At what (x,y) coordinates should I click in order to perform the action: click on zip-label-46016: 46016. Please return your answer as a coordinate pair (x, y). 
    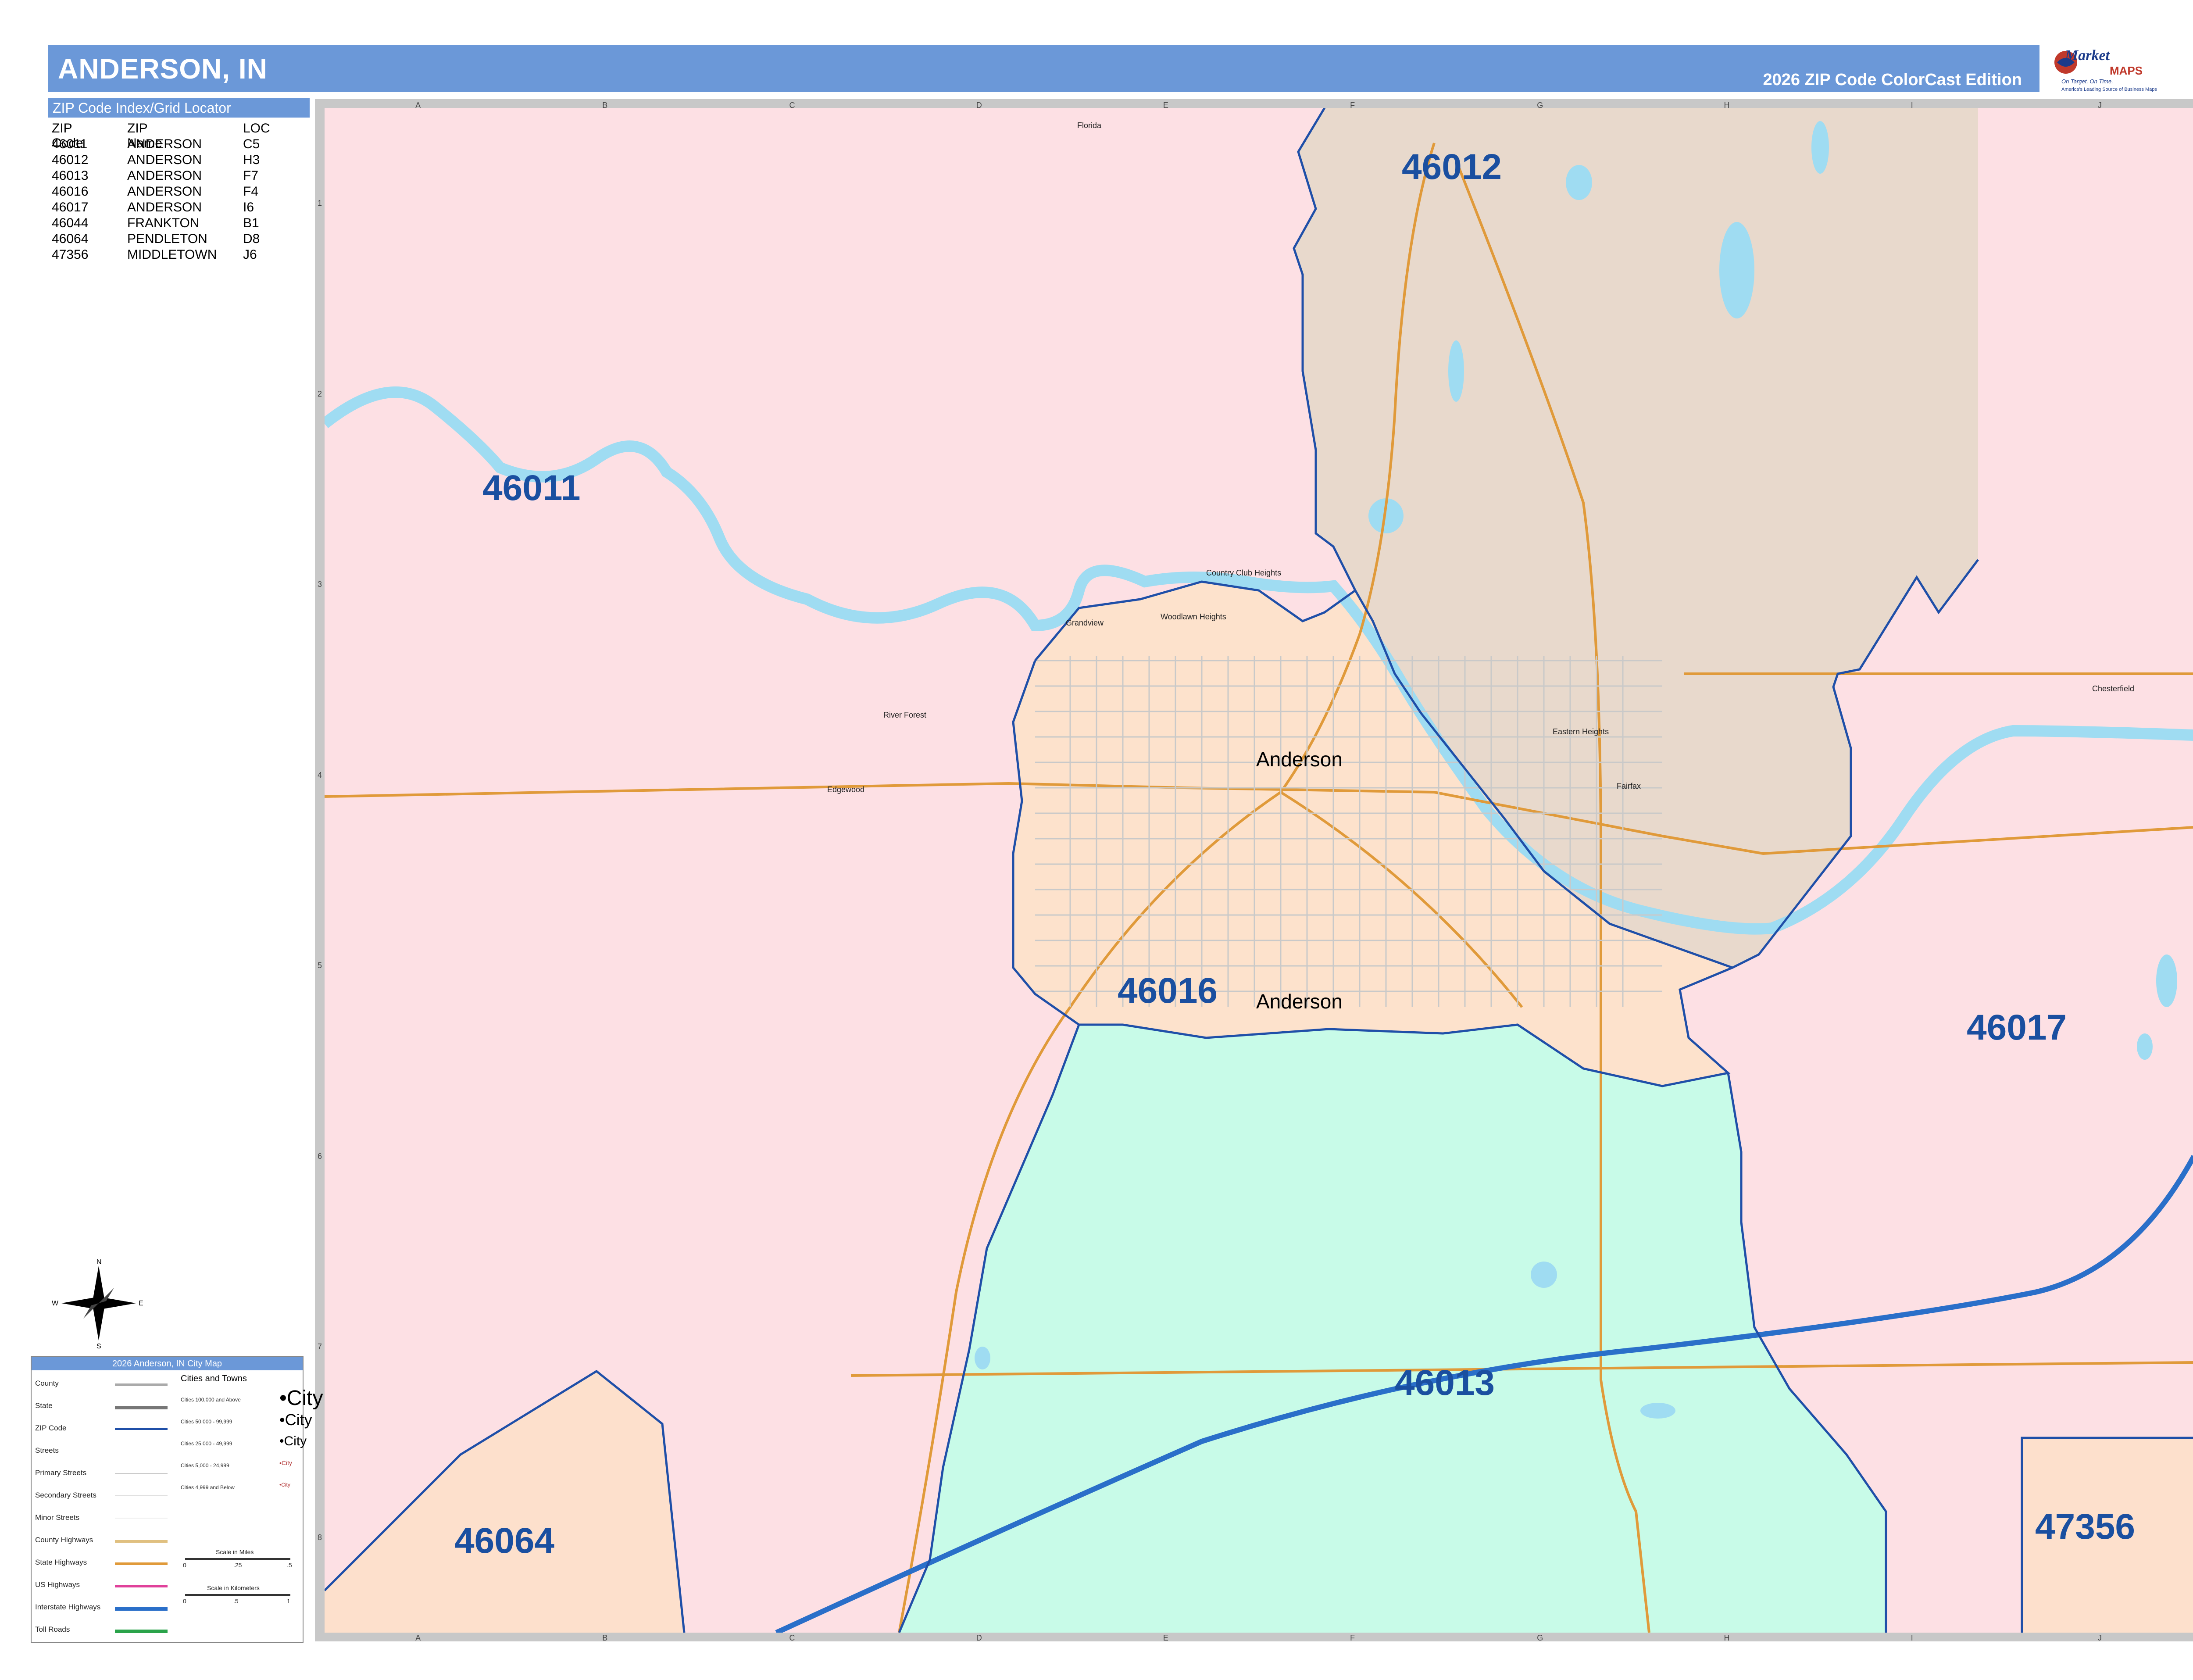
    Looking at the image, I should click on (1168, 991).